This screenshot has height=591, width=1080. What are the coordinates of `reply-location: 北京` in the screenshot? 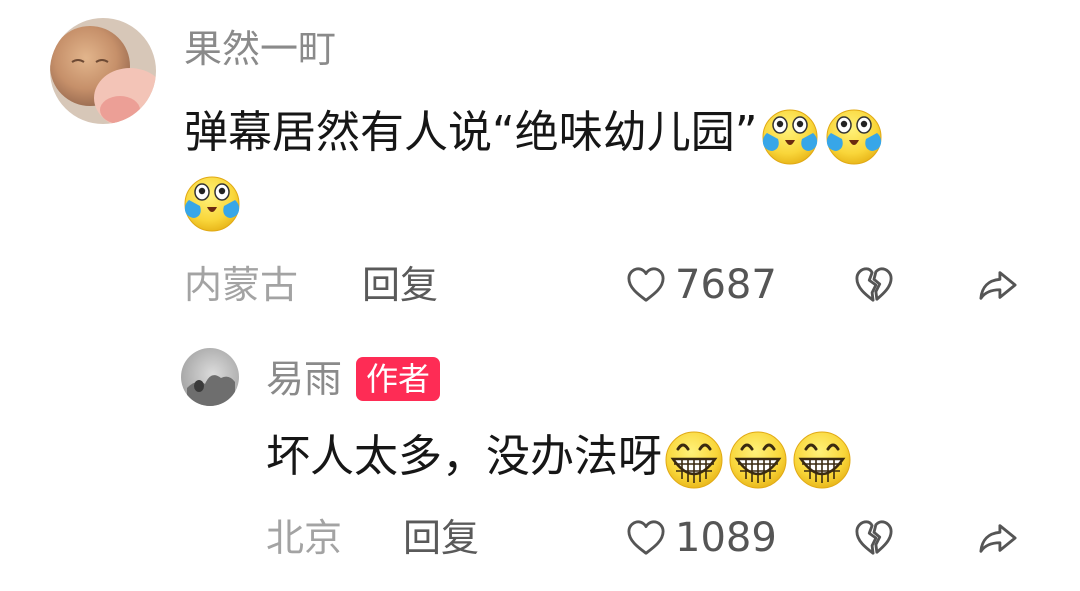 It's located at (304, 538).